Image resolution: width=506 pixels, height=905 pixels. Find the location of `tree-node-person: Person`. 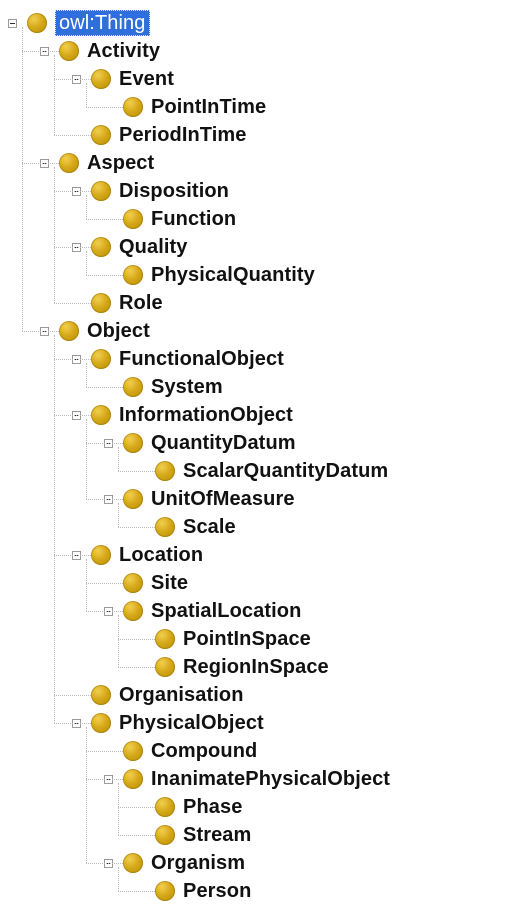

tree-node-person: Person is located at coordinates (253, 891).